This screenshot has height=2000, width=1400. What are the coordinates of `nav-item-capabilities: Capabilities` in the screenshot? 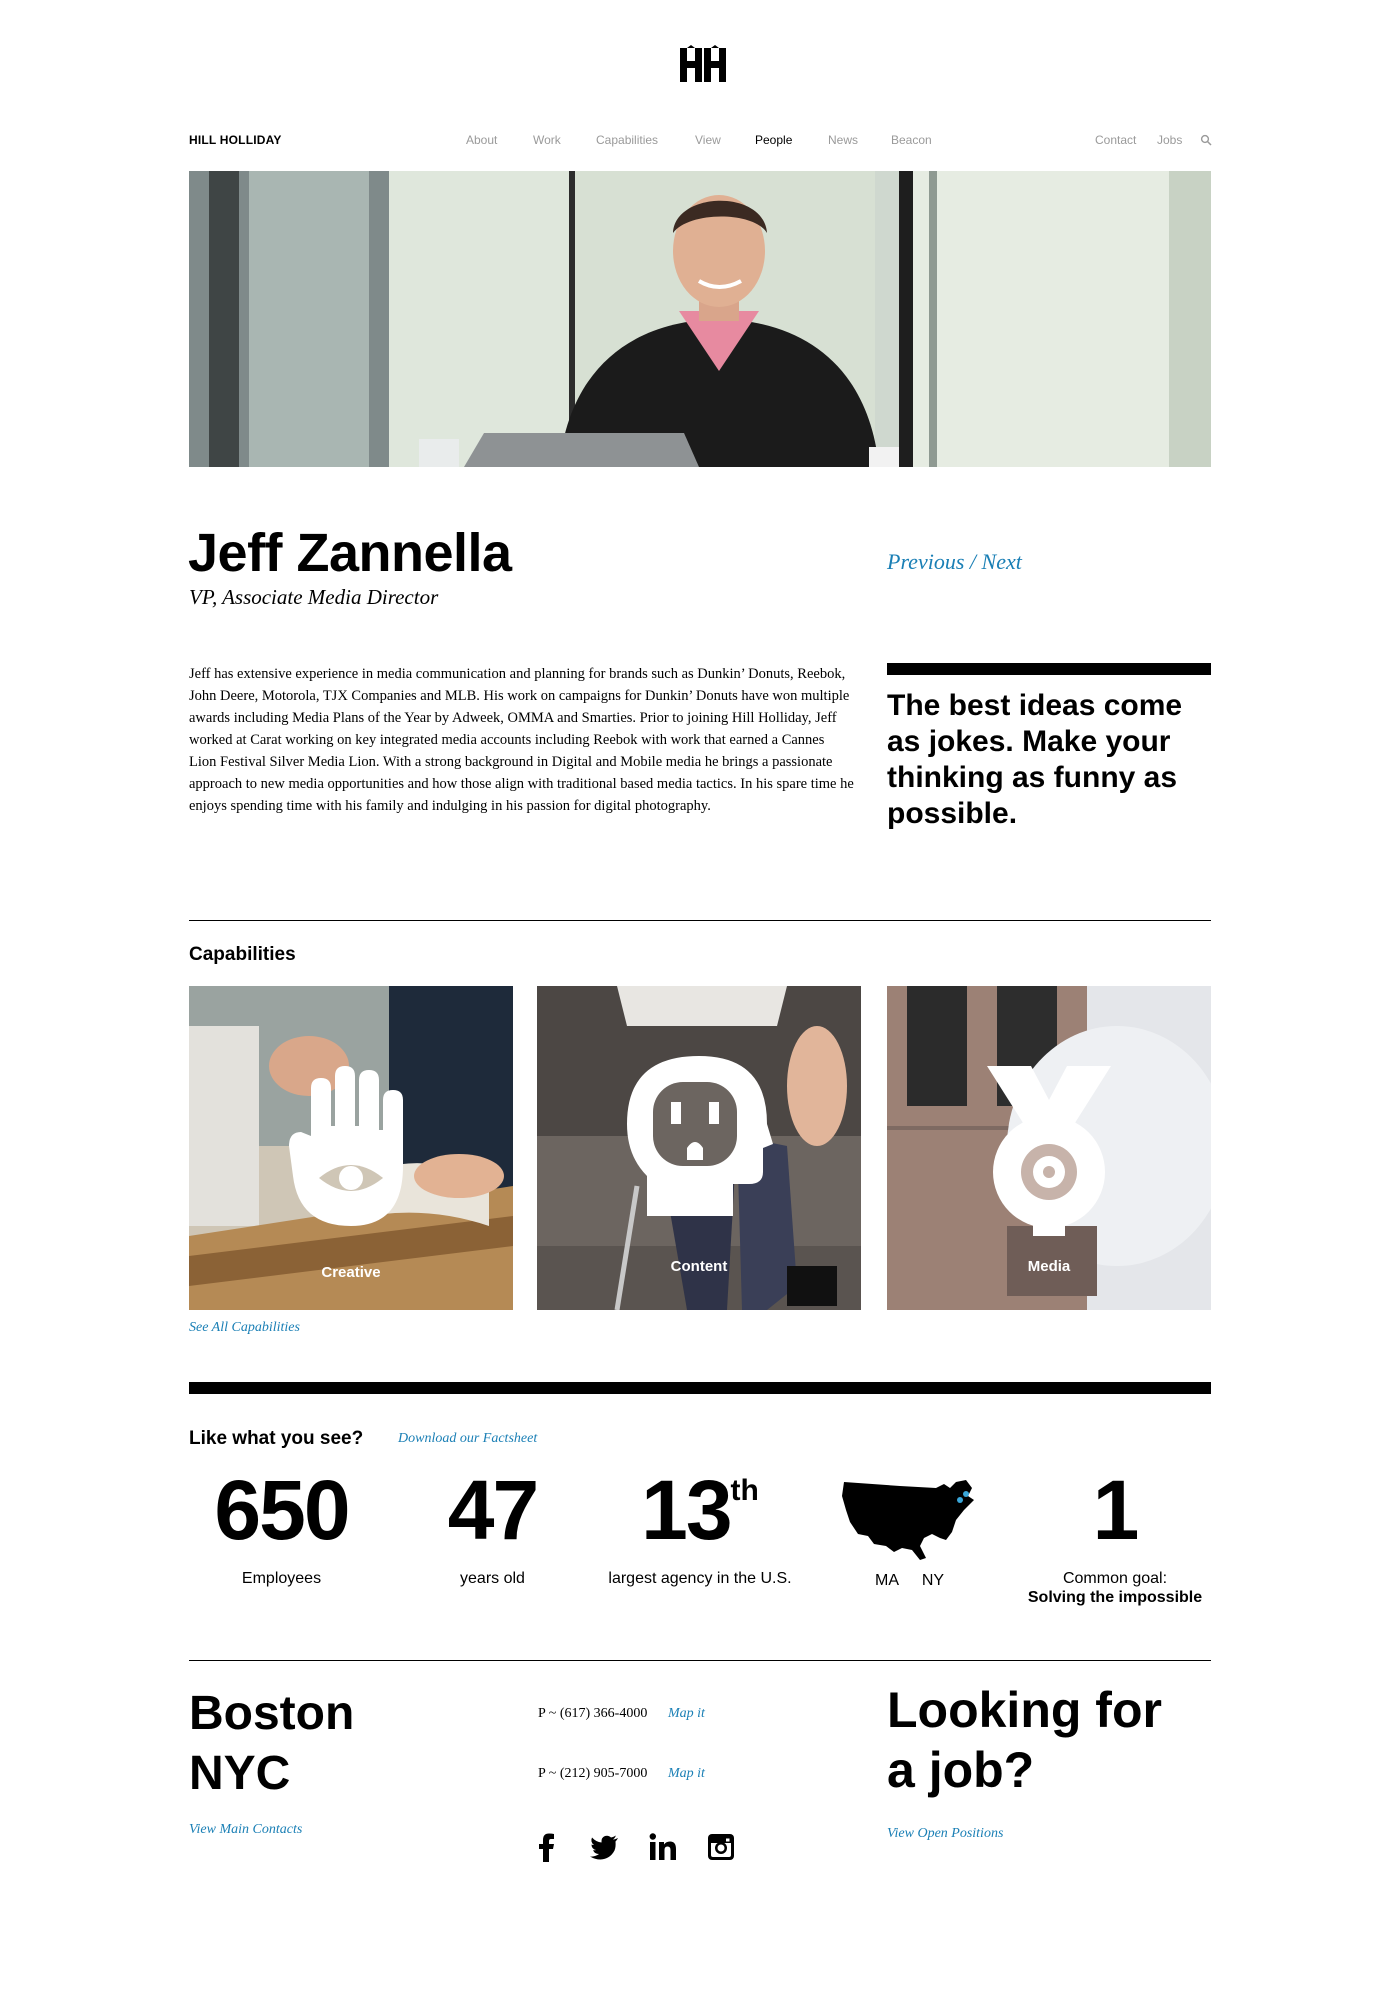 It's located at (627, 140).